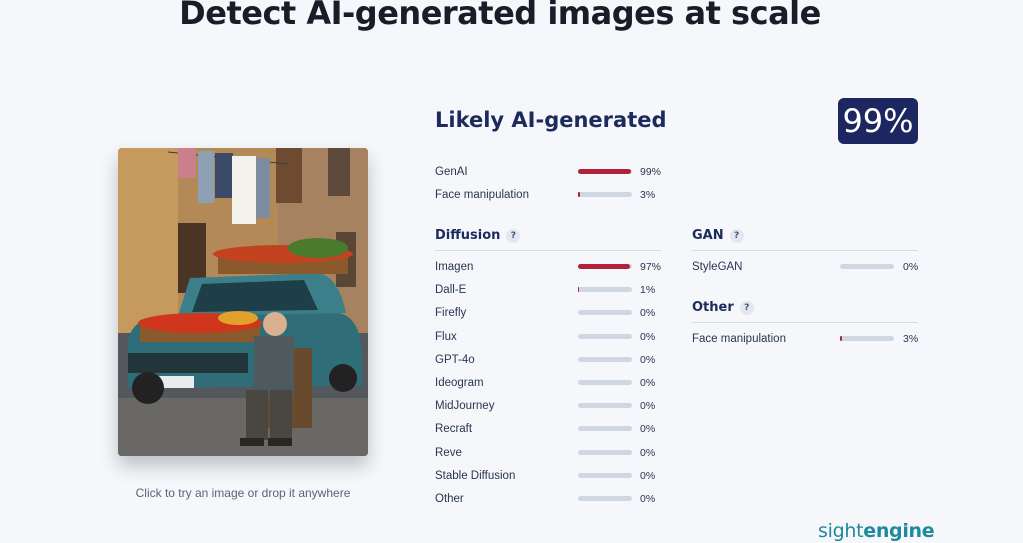 This screenshot has width=1023, height=543. I want to click on diffusion-title: Diffusion, so click(468, 235).